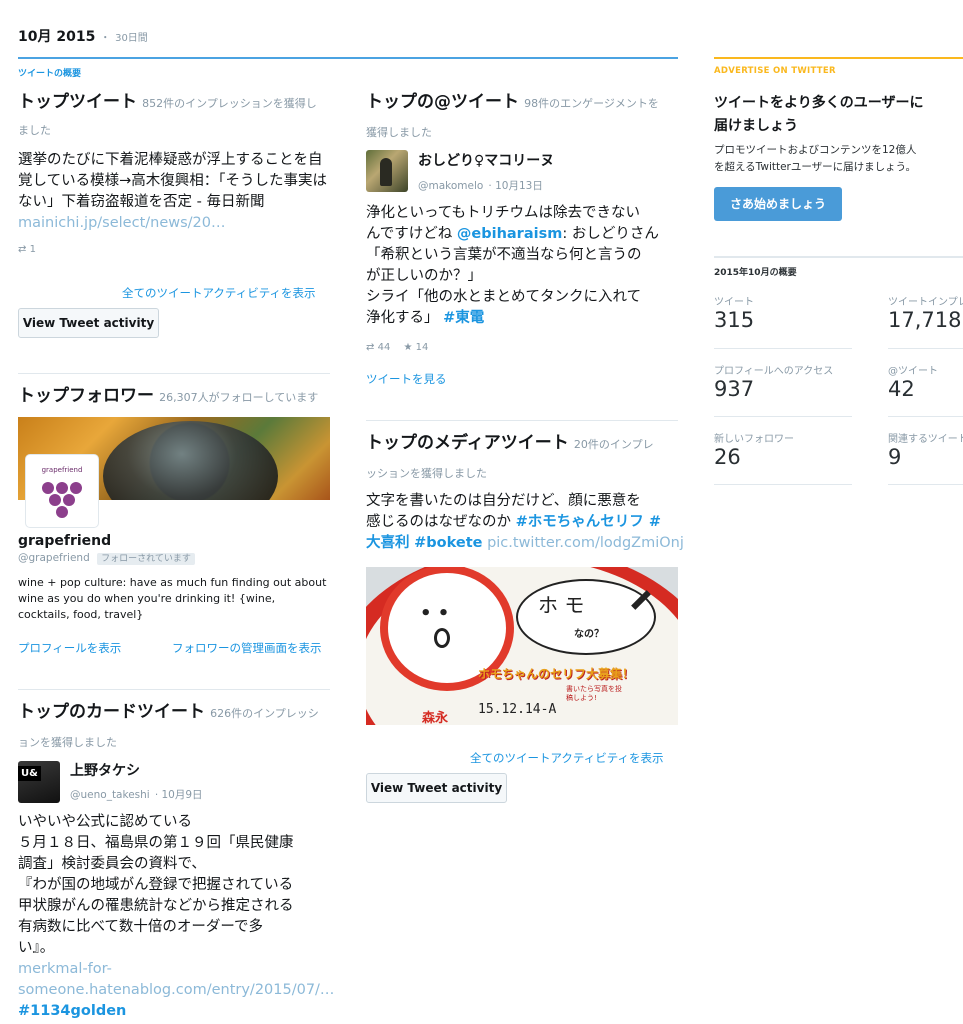 This screenshot has height=1024, width=963. What do you see at coordinates (388, 543) in the screenshot?
I see `media-hashtag-2: 大喜利` at bounding box center [388, 543].